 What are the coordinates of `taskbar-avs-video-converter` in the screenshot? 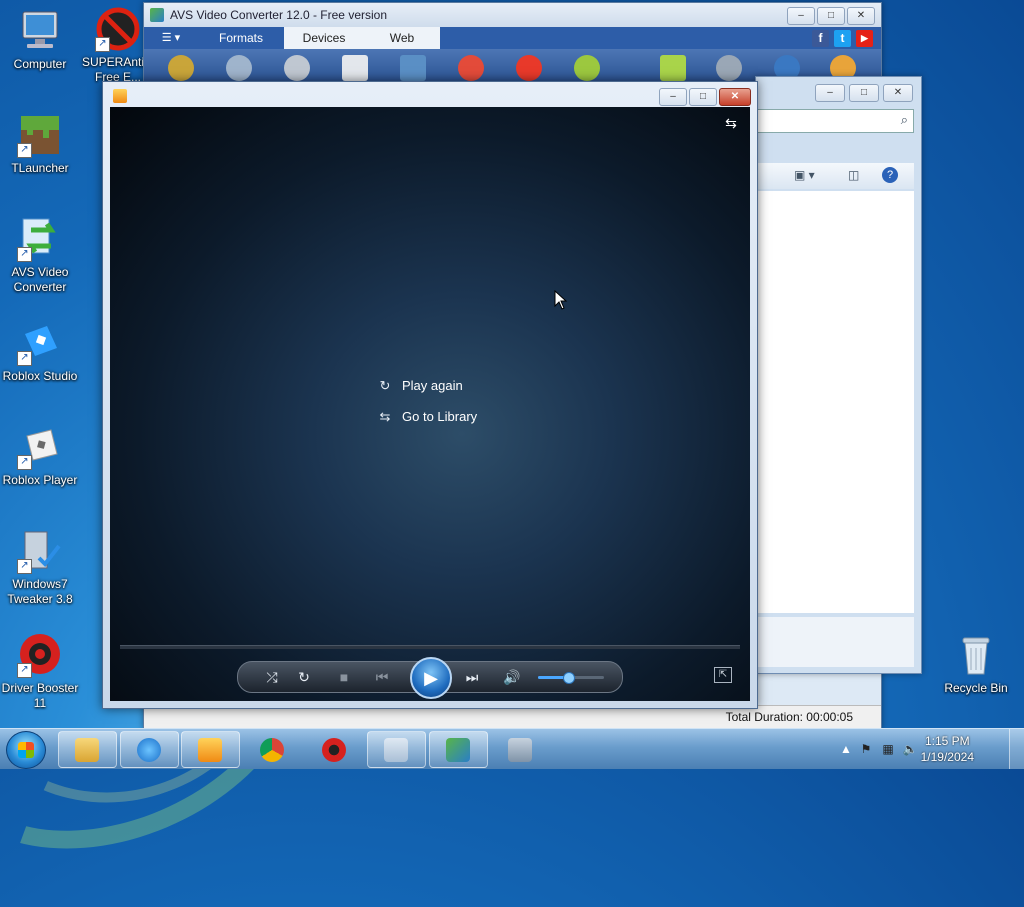 It's located at (458, 749).